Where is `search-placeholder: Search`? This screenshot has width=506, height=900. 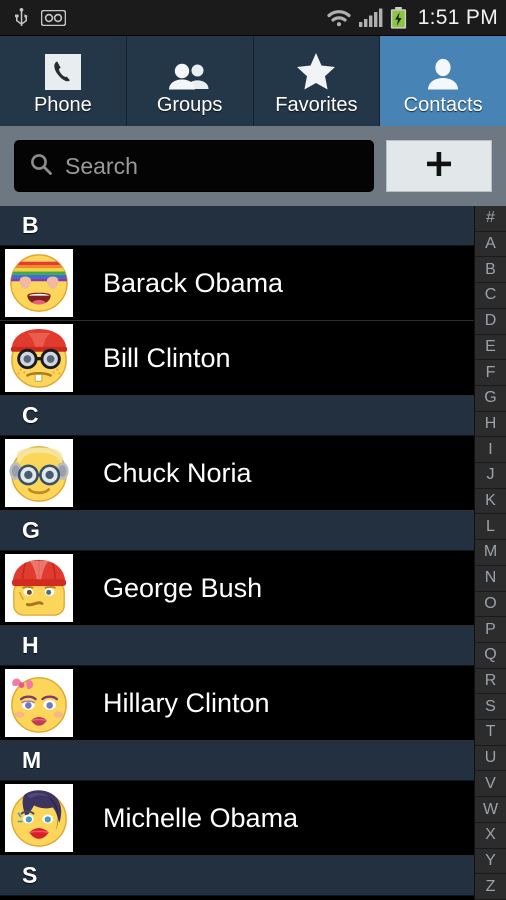
search-placeholder: Search is located at coordinates (101, 165).